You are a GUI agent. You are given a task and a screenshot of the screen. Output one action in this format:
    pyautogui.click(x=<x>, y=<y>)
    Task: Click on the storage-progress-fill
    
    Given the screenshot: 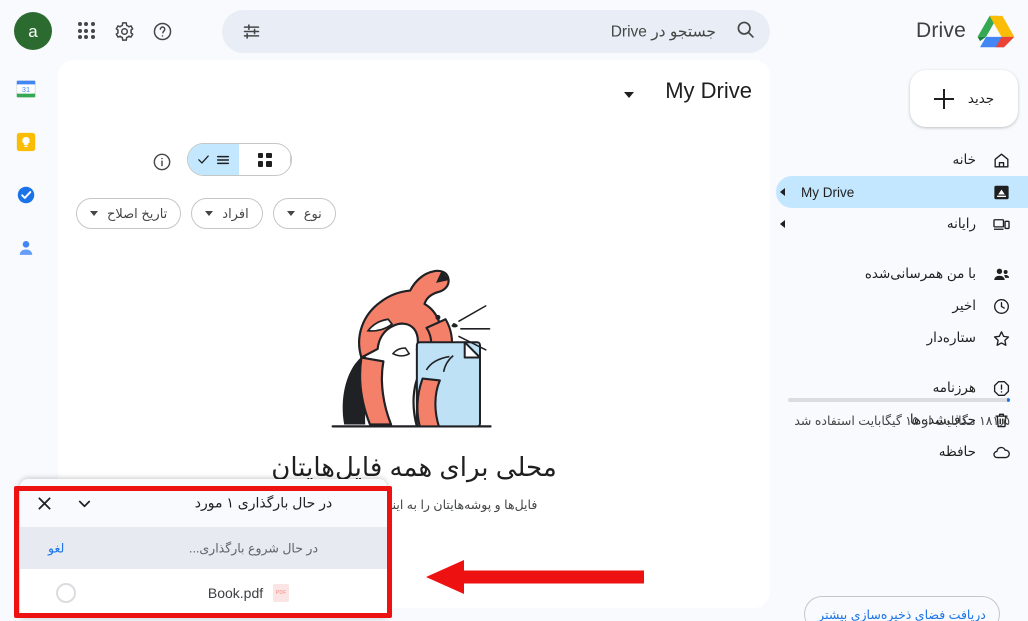 What is the action you would take?
    pyautogui.click(x=1008, y=400)
    